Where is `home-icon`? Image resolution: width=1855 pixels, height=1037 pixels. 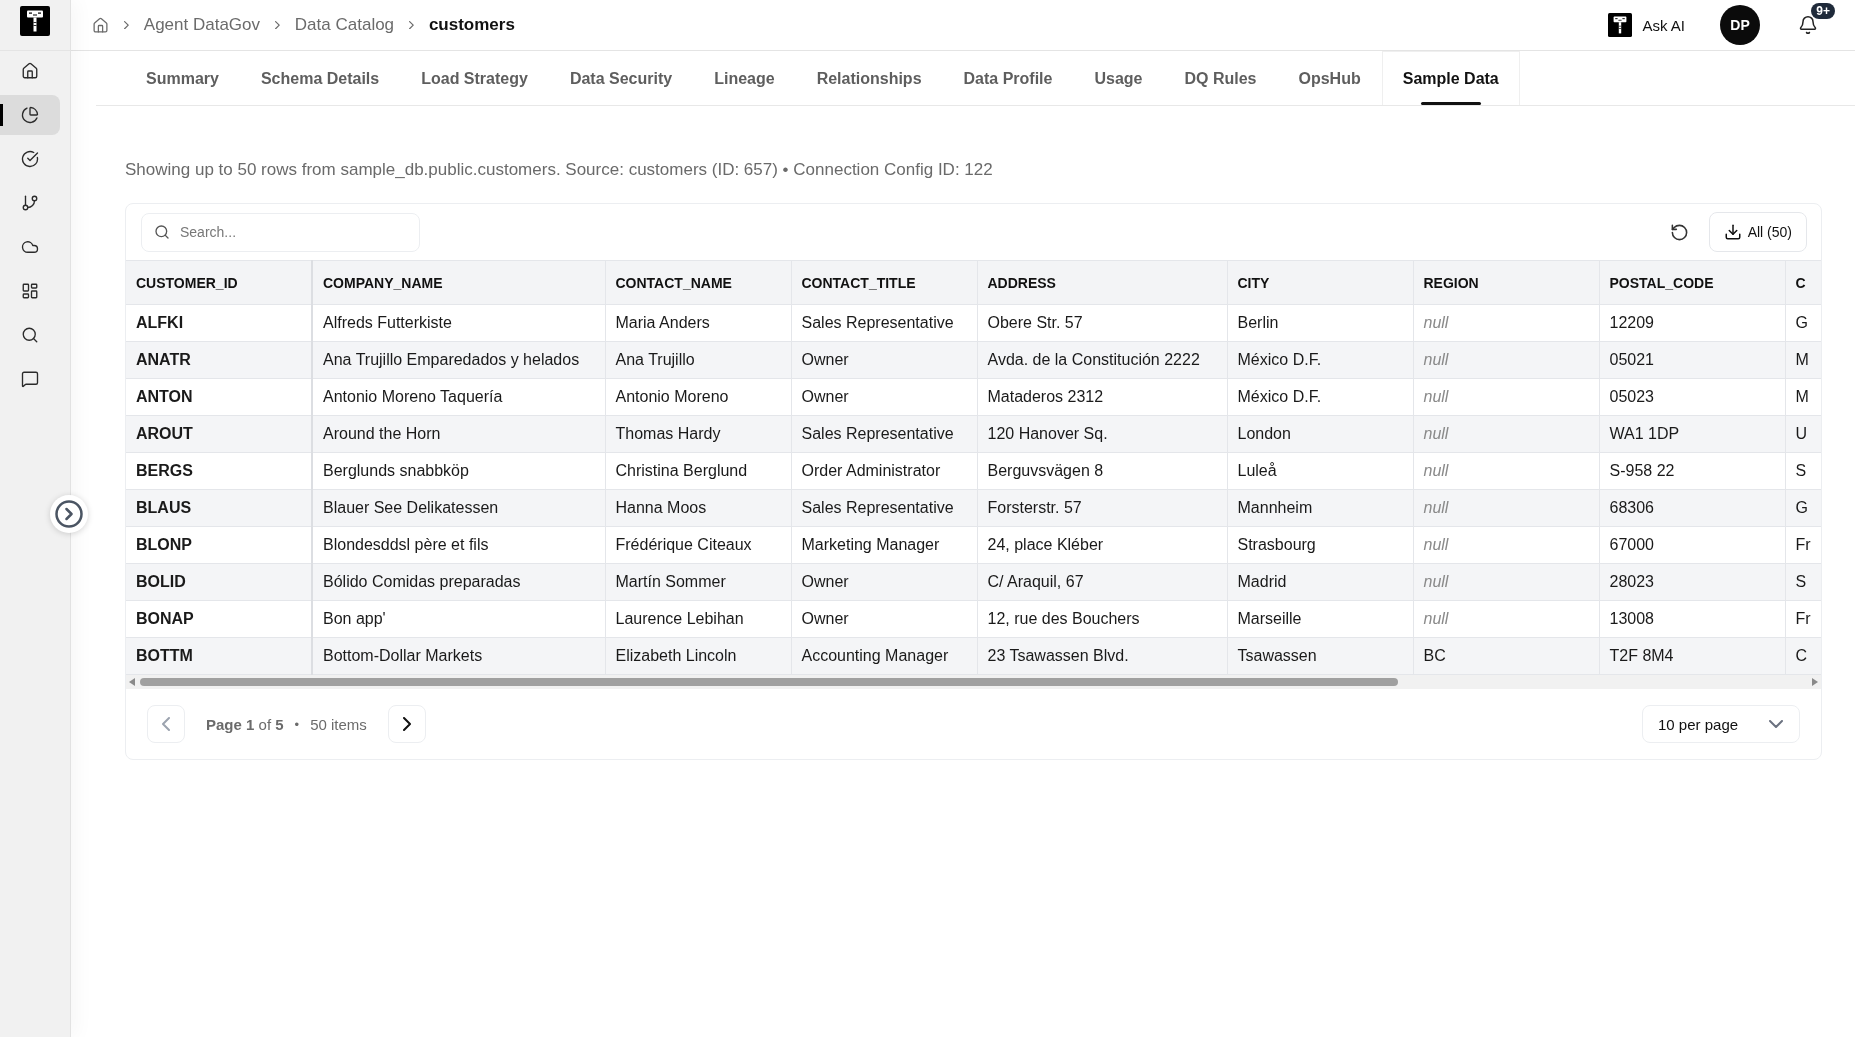
home-icon is located at coordinates (100, 25).